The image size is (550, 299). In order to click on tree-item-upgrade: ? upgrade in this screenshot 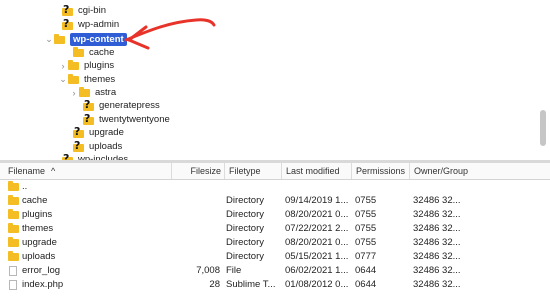, I will do `click(93, 132)`.